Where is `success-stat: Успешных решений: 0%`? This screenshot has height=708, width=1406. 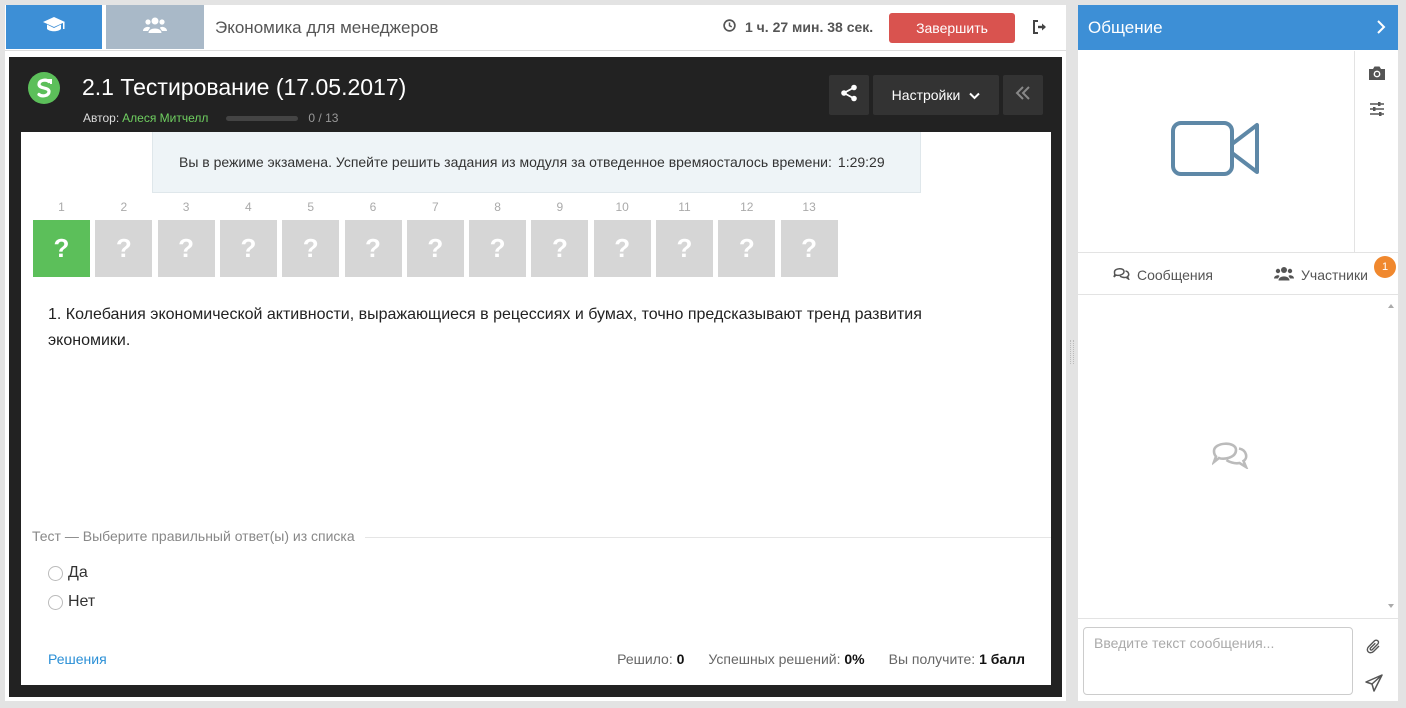
success-stat: Успешных решений: 0% is located at coordinates (786, 659).